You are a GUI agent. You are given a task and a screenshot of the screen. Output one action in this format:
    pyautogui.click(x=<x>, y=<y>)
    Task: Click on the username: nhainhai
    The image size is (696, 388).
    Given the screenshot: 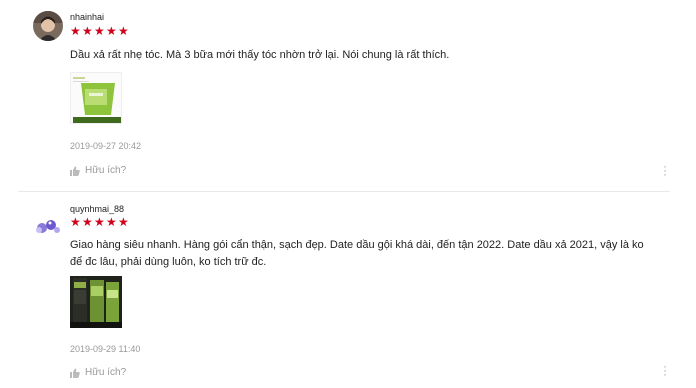 What is the action you would take?
    pyautogui.click(x=87, y=17)
    